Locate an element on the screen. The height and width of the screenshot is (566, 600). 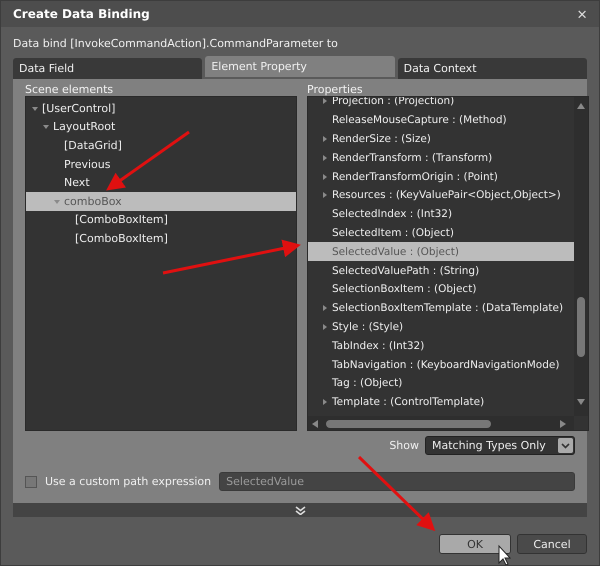
property-item: SelectionBoxItemTemplate : (DataTemplate) is located at coordinates (441, 308).